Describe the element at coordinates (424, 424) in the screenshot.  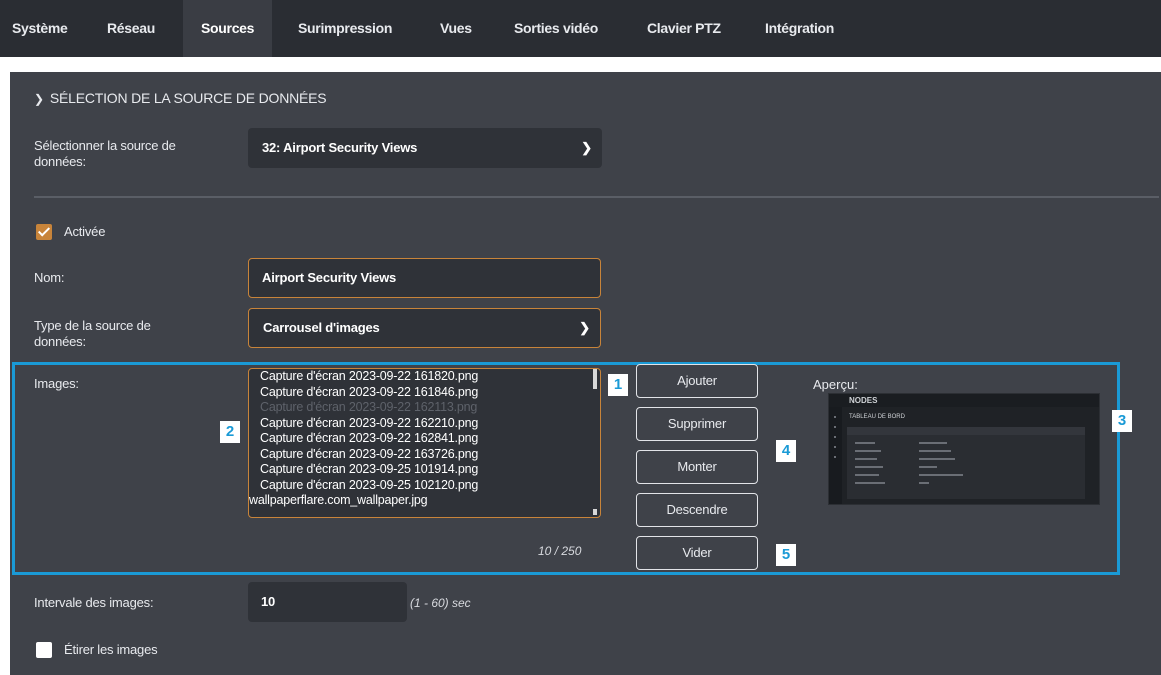
I see `list-item: Capture d'écran 2023-09-22 162210.png` at that location.